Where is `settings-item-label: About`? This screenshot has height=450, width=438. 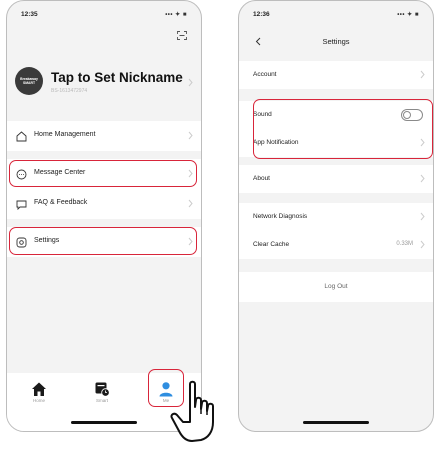
settings-item-label: About is located at coordinates (261, 178).